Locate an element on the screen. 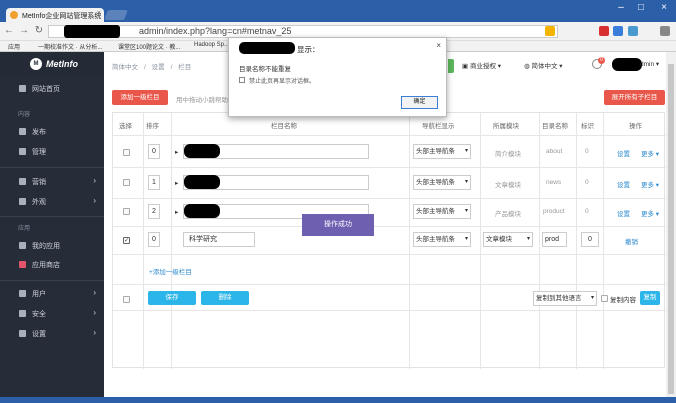  module-text: 产品模块 is located at coordinates (508, 214).